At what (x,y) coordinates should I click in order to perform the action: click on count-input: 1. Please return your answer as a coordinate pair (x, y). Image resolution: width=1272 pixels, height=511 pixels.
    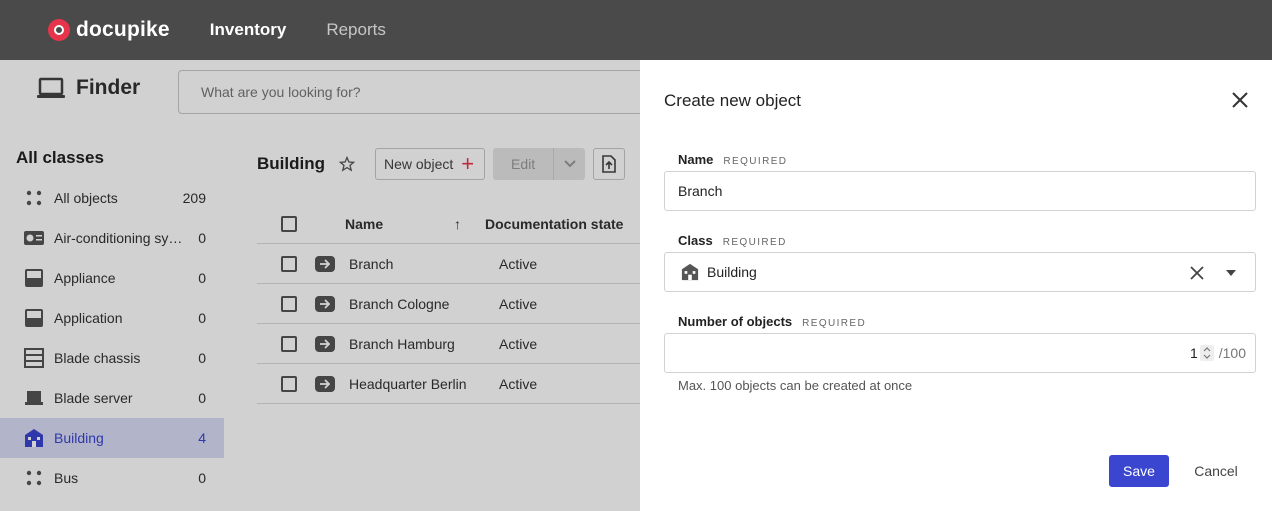
    Looking at the image, I should click on (1194, 353).